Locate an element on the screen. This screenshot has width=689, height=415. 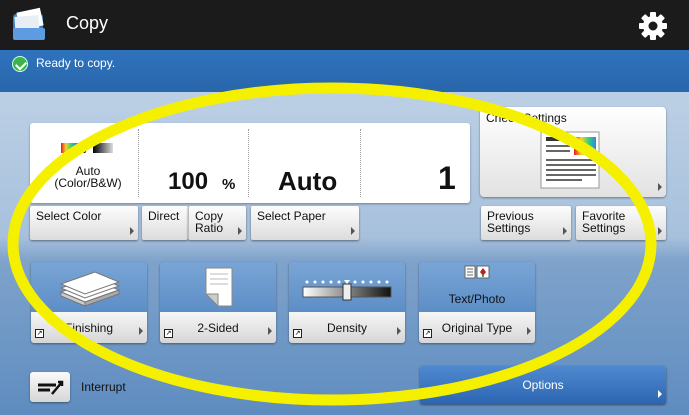
check-settings-label: Check Settings is located at coordinates (526, 118).